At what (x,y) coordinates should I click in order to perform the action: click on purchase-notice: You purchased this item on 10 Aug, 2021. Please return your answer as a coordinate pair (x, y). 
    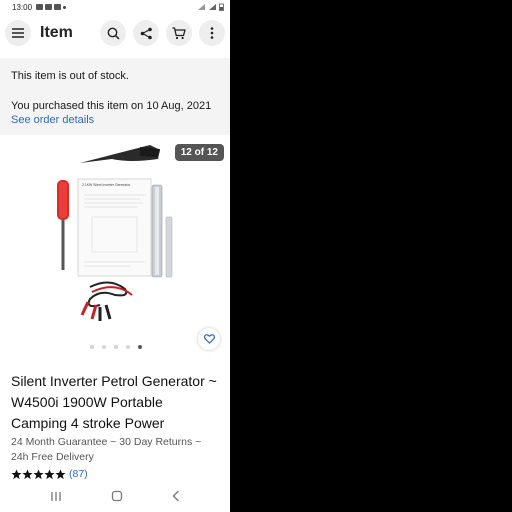
    Looking at the image, I should click on (111, 106).